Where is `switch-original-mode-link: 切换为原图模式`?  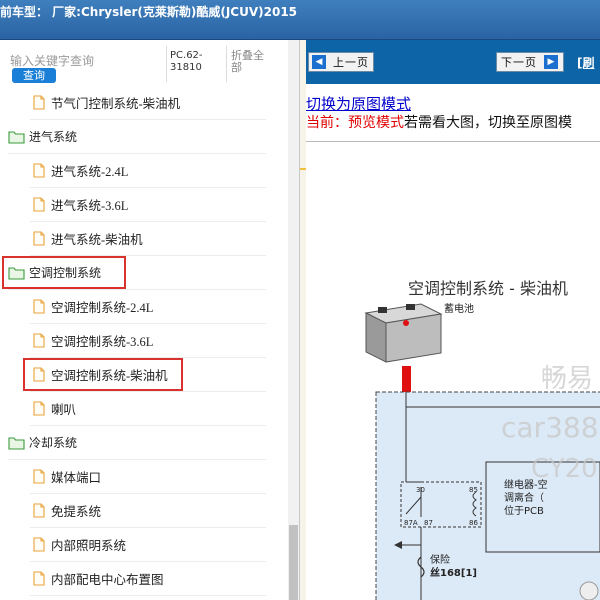 switch-original-mode-link: 切换为原图模式 is located at coordinates (358, 103).